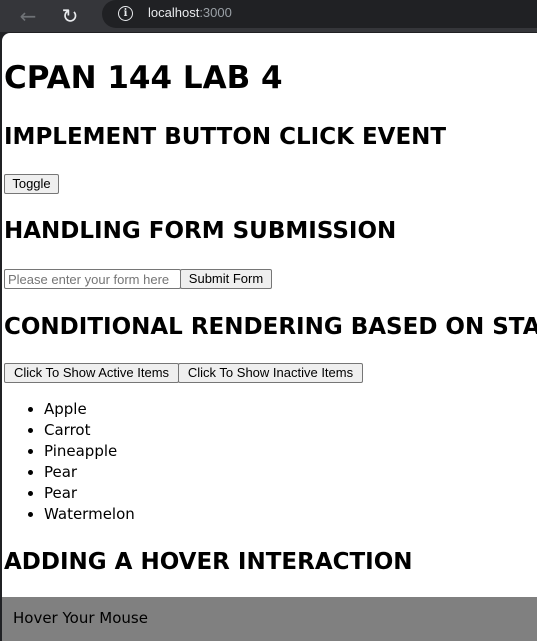 The height and width of the screenshot is (641, 537). I want to click on hover-box: Hover Your Mouse, so click(269, 619).